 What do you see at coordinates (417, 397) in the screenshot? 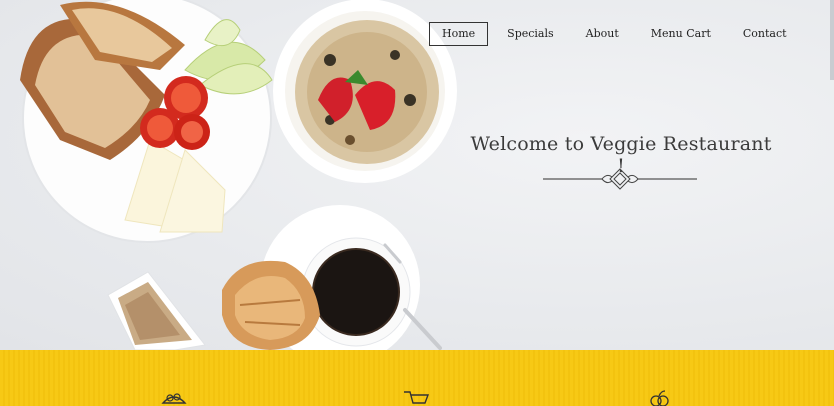
I see `cart-icon` at bounding box center [417, 397].